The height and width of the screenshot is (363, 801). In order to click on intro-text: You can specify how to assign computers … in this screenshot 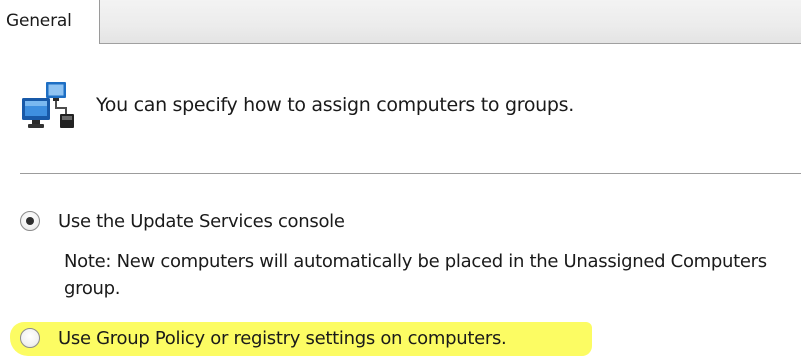, I will do `click(335, 105)`.